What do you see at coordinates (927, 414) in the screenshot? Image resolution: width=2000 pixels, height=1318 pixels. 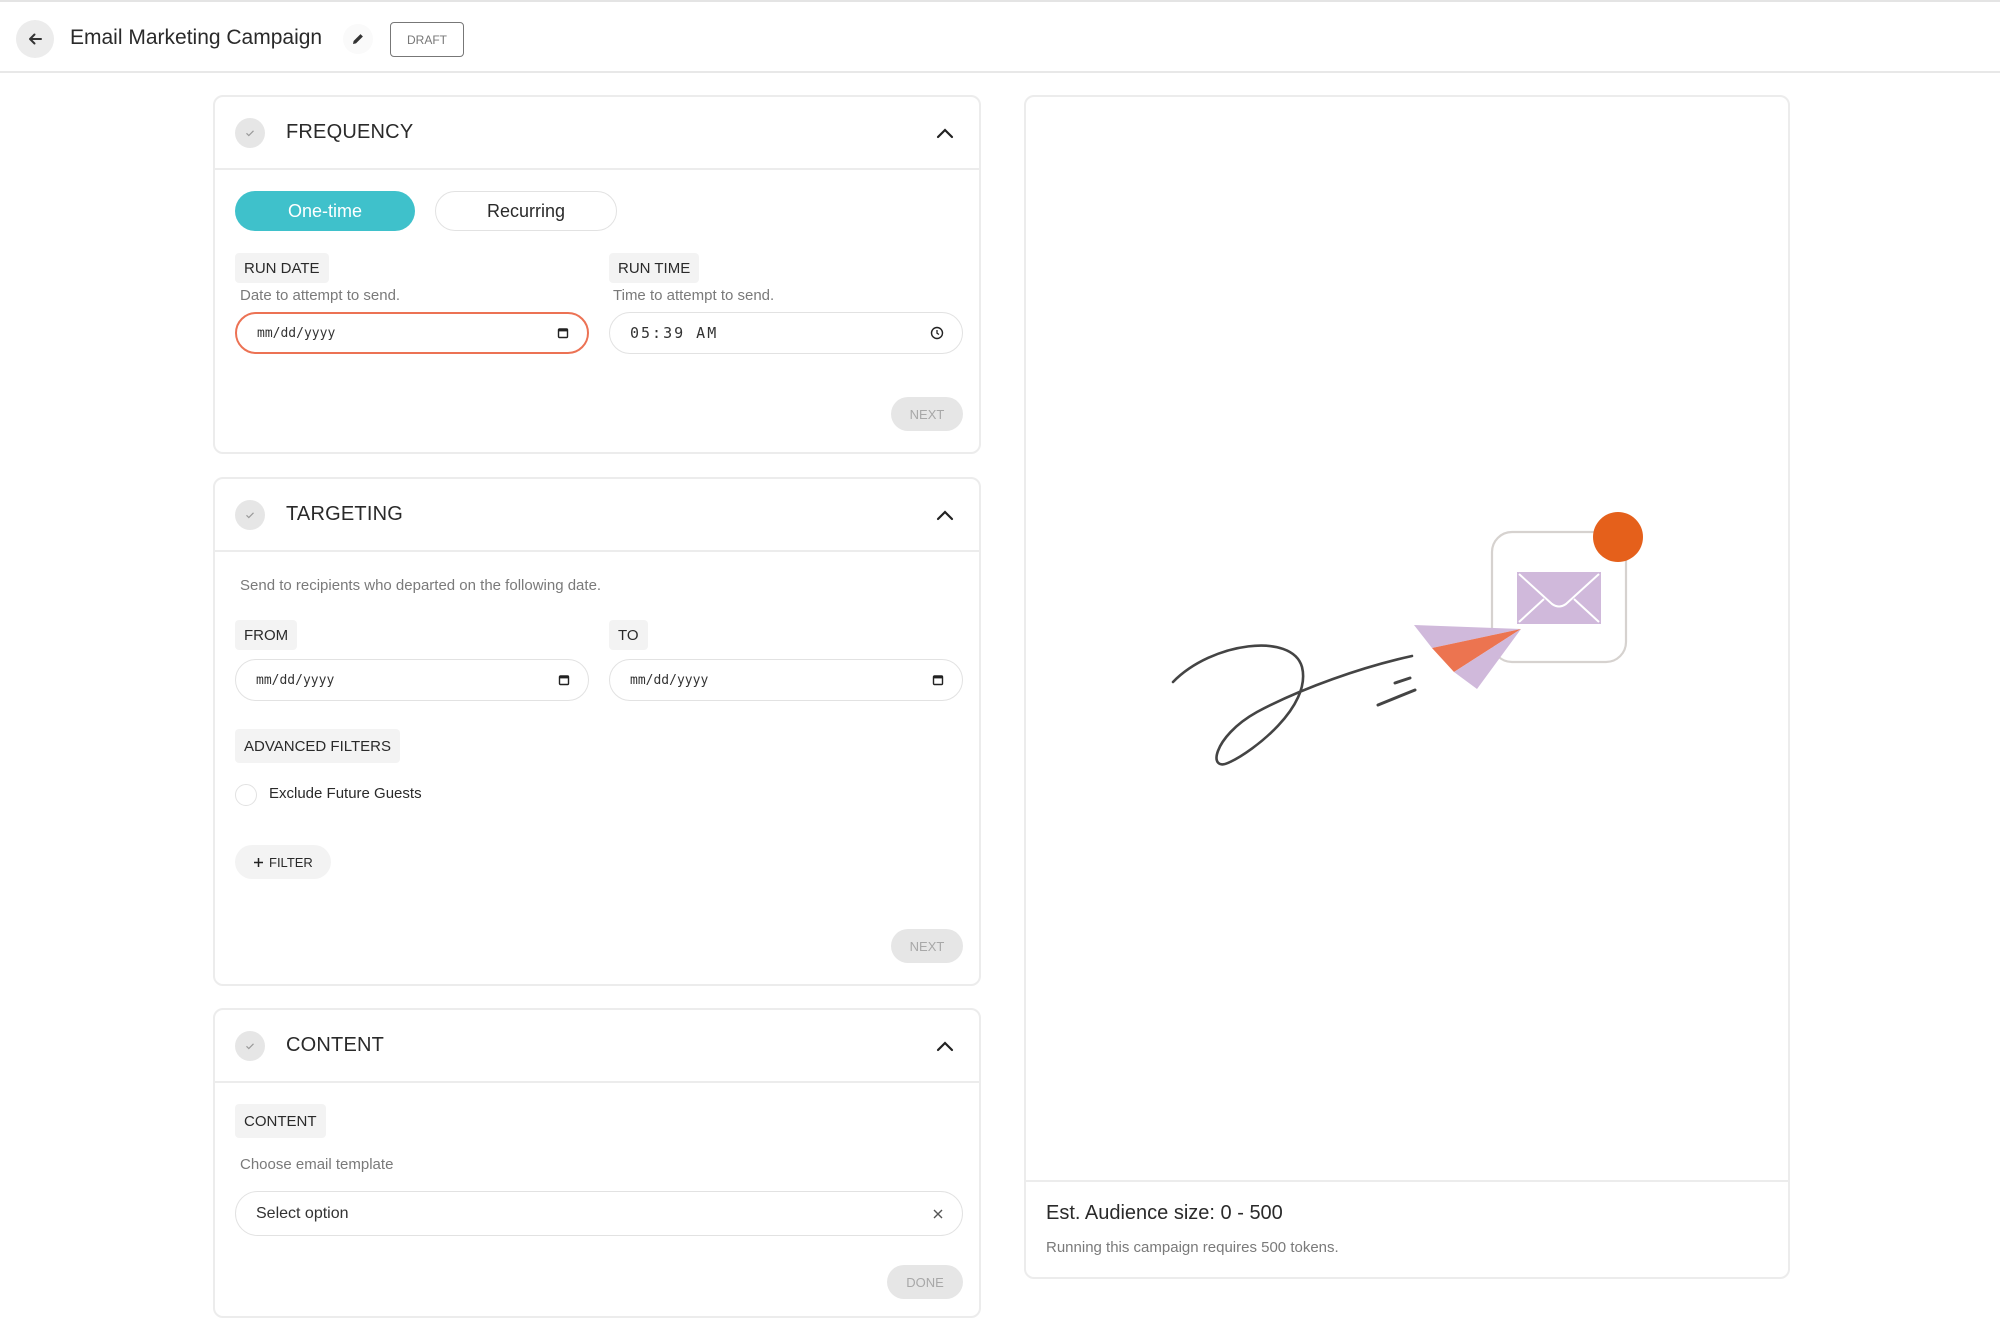 I see `frequency-next-button: NEXT` at bounding box center [927, 414].